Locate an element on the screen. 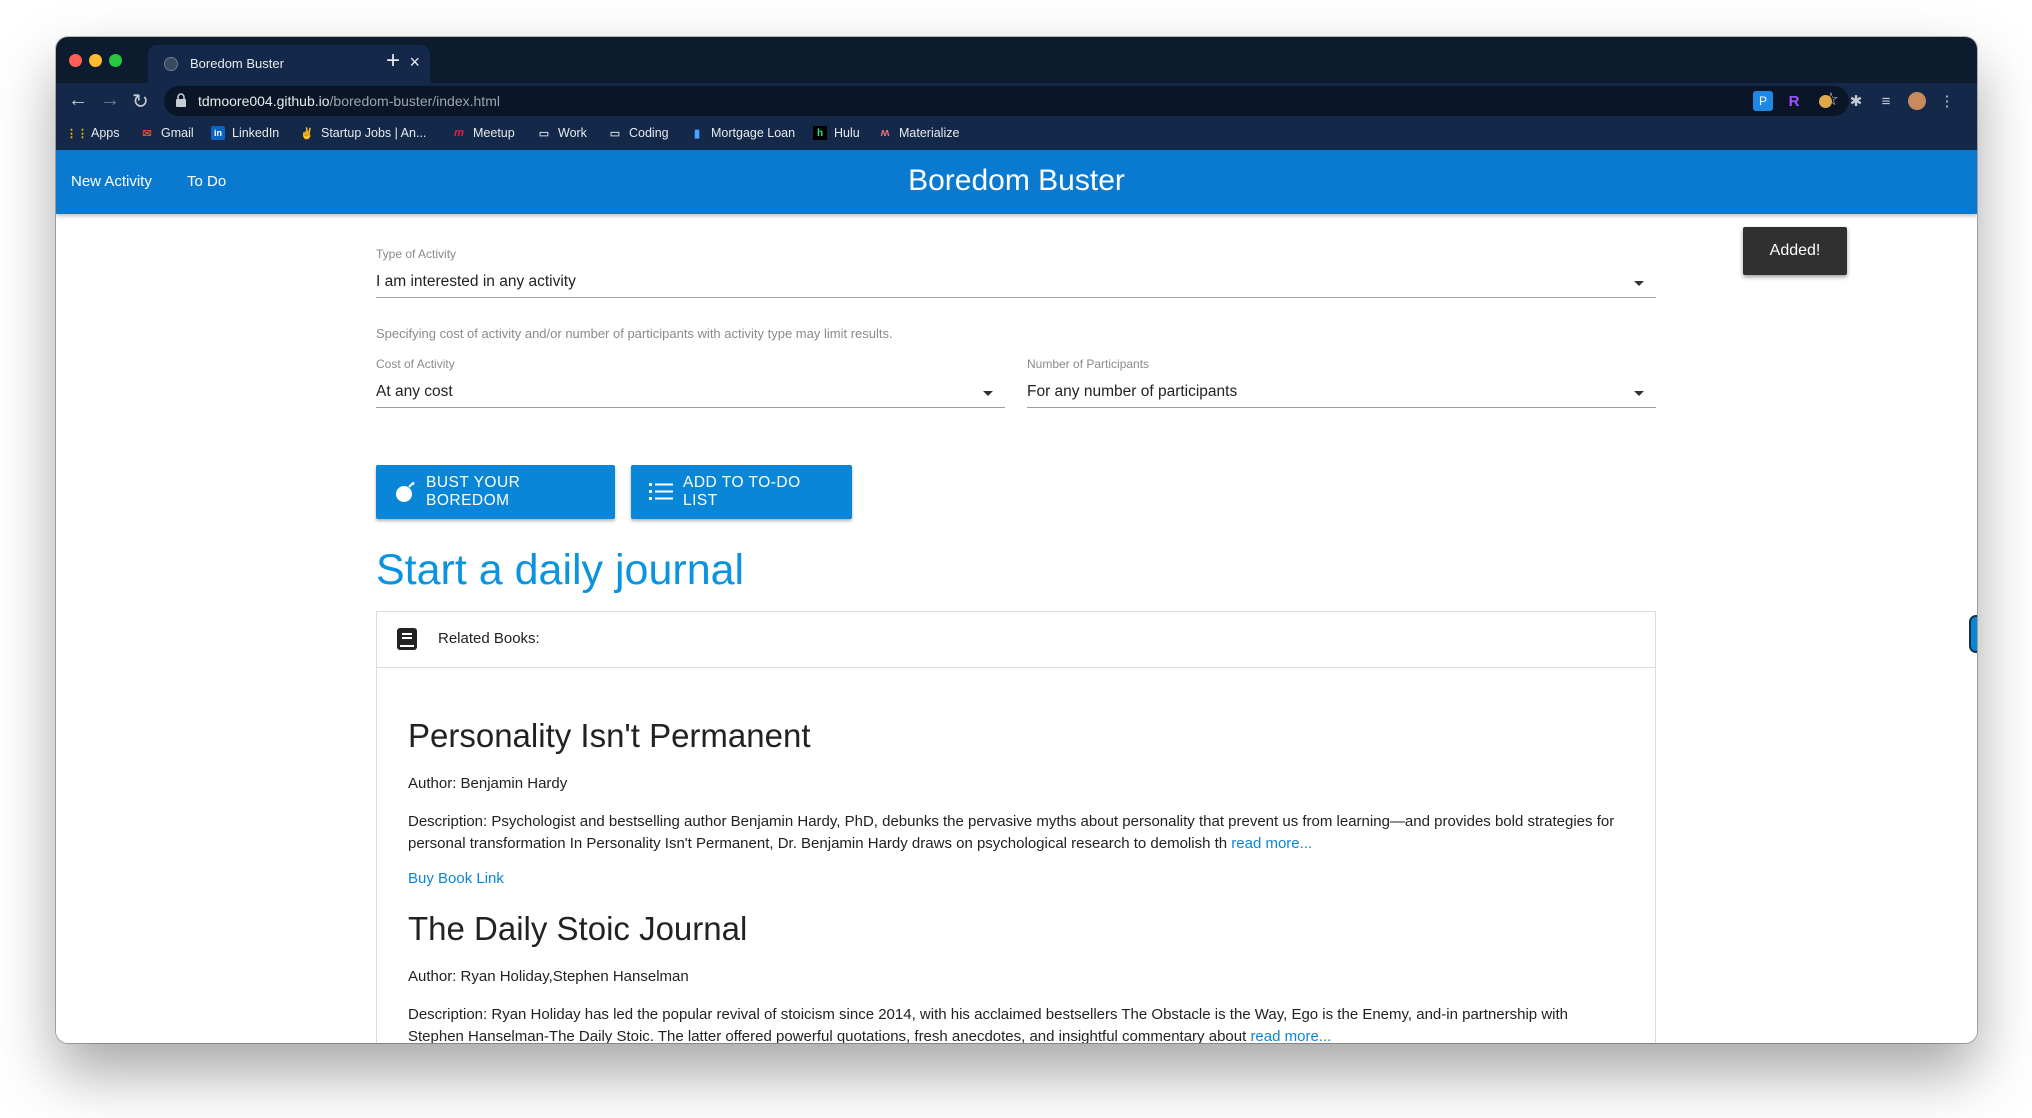 This screenshot has height=1118, width=2032. bust-boredom-label: BUST YOUR BOREDOM is located at coordinates (473, 491).